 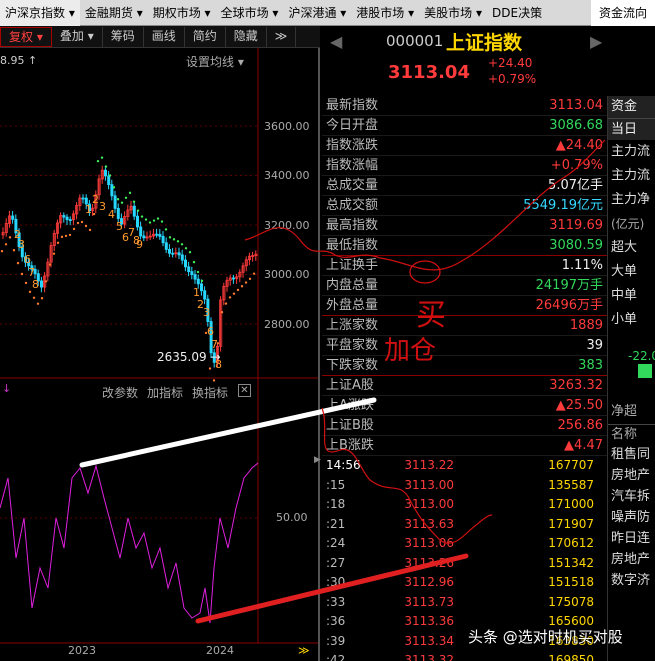 I want to click on td-label: 8, so click(x=35, y=284).